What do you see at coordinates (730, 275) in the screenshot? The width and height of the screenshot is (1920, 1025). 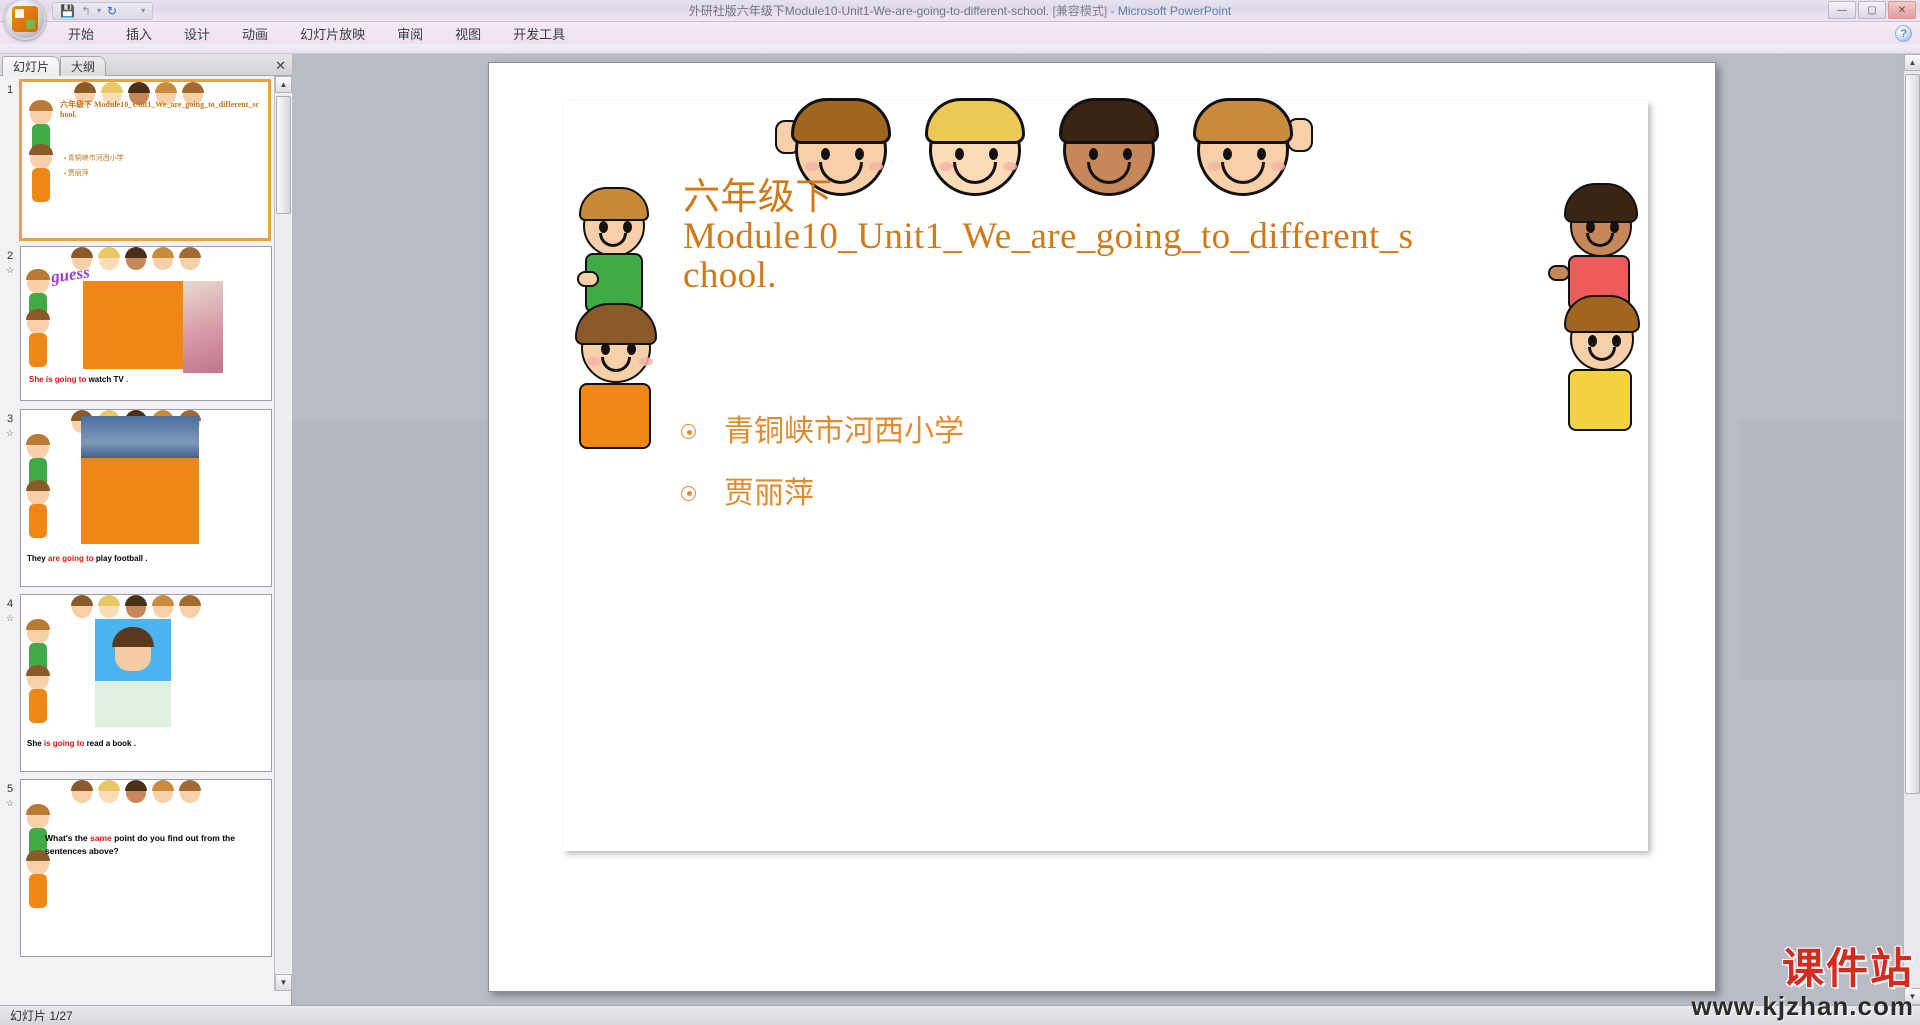 I see `slide-title-line-3: chool.` at bounding box center [730, 275].